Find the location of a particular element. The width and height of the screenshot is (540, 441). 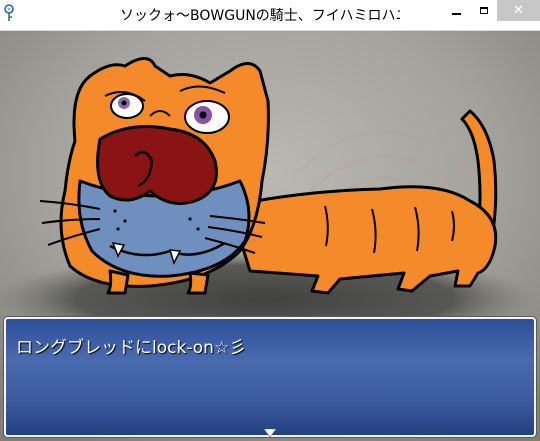

minimize-button is located at coordinates (456, 10).